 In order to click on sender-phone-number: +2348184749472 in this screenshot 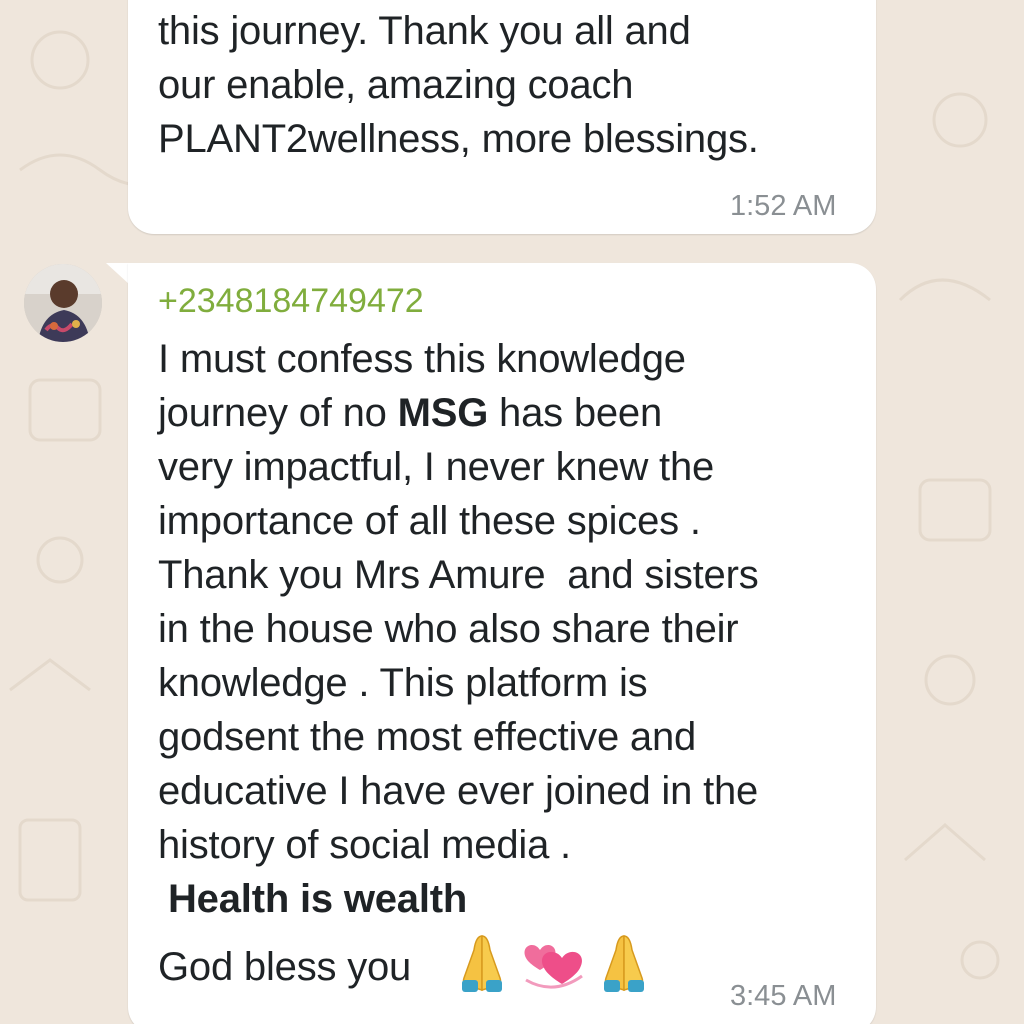, I will do `click(291, 301)`.